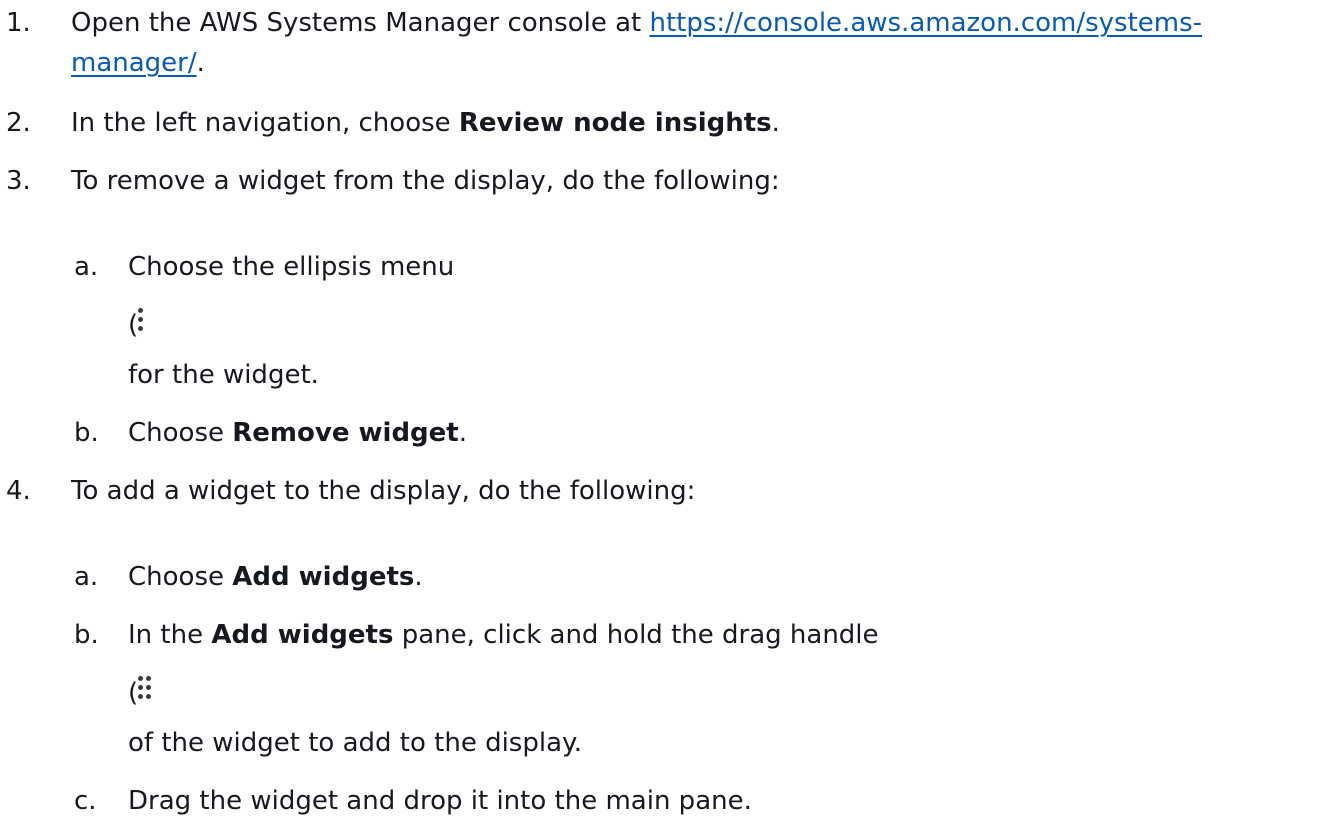  Describe the element at coordinates (291, 267) in the screenshot. I see `substep-text: Choose the ellipsis menu` at that location.